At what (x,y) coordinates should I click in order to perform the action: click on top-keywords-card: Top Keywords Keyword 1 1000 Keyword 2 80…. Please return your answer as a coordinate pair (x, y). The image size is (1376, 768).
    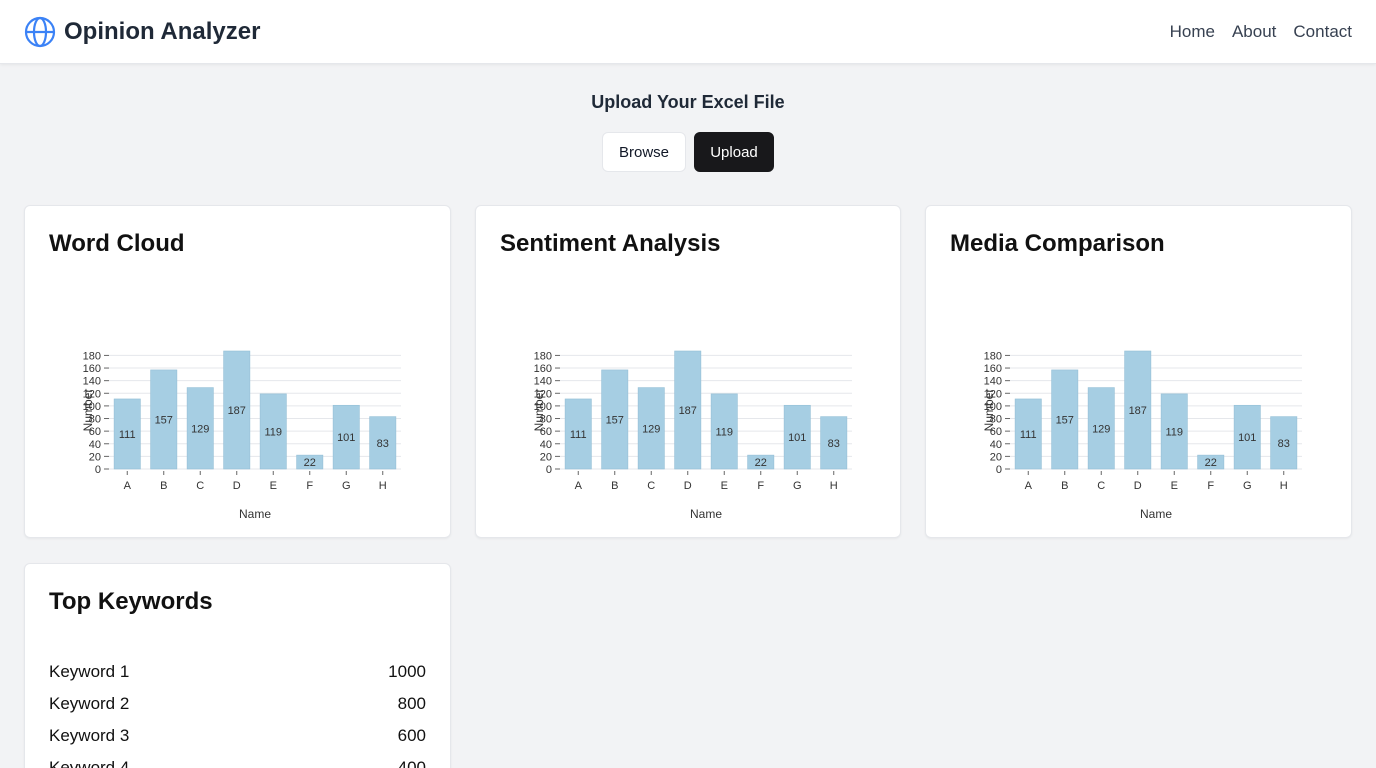
    Looking at the image, I should click on (237, 665).